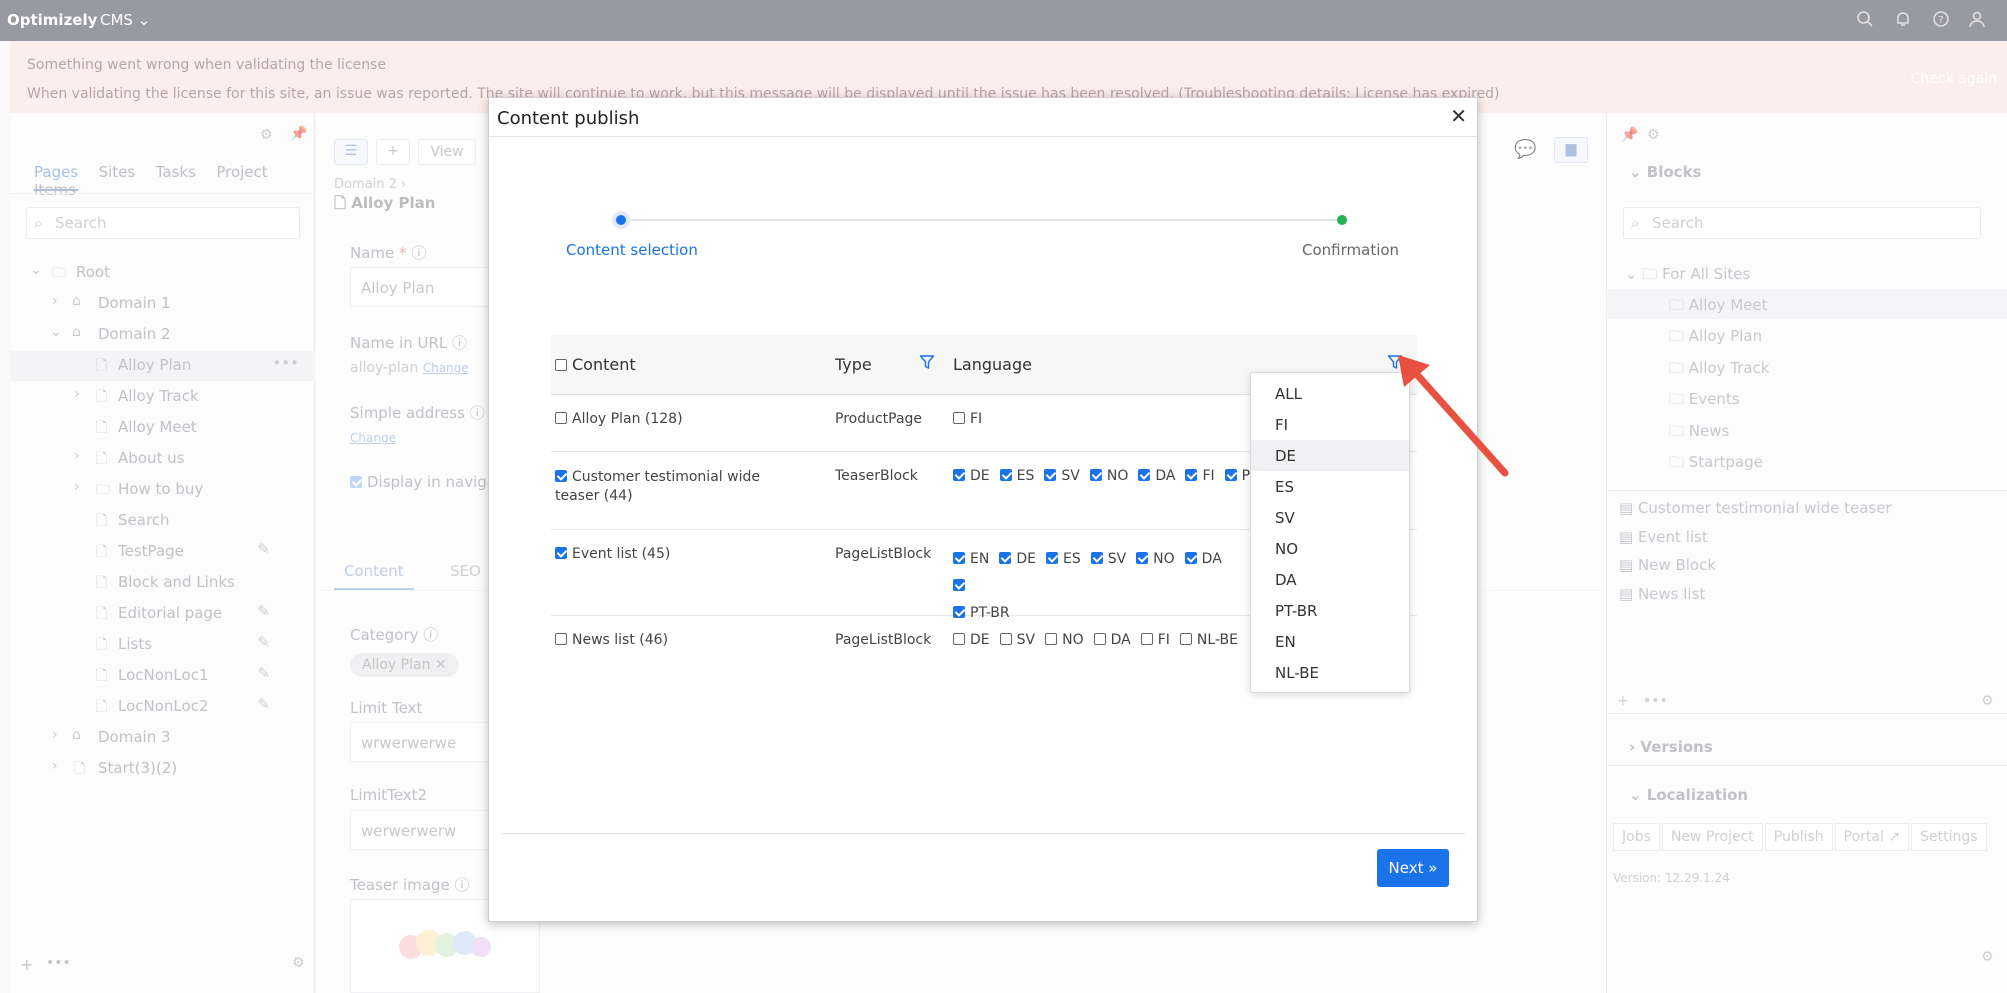 This screenshot has width=2007, height=993. Describe the element at coordinates (853, 364) in the screenshot. I see `column-header-type: Type` at that location.